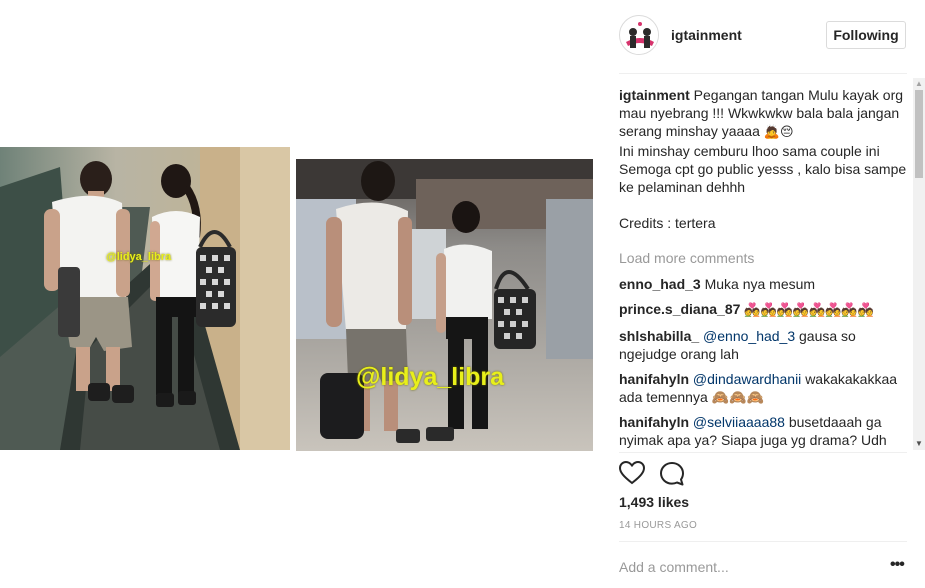  Describe the element at coordinates (654, 502) in the screenshot. I see `likes-count: 1,493 likes` at that location.